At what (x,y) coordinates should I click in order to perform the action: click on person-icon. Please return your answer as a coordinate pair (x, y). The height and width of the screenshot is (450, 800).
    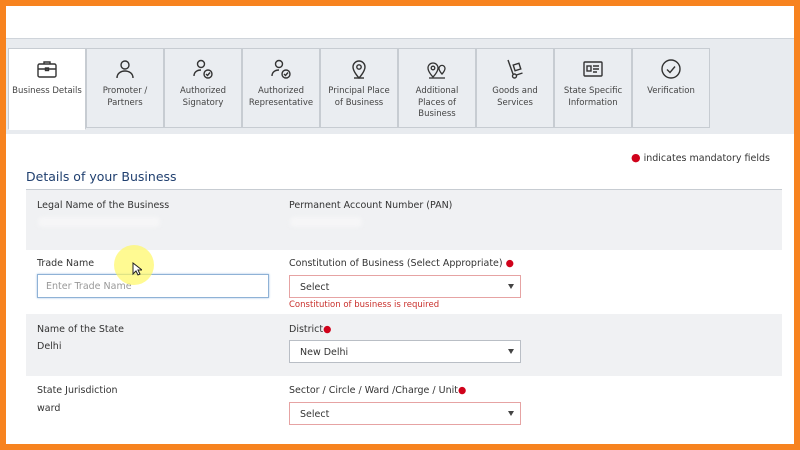
    Looking at the image, I should click on (125, 69).